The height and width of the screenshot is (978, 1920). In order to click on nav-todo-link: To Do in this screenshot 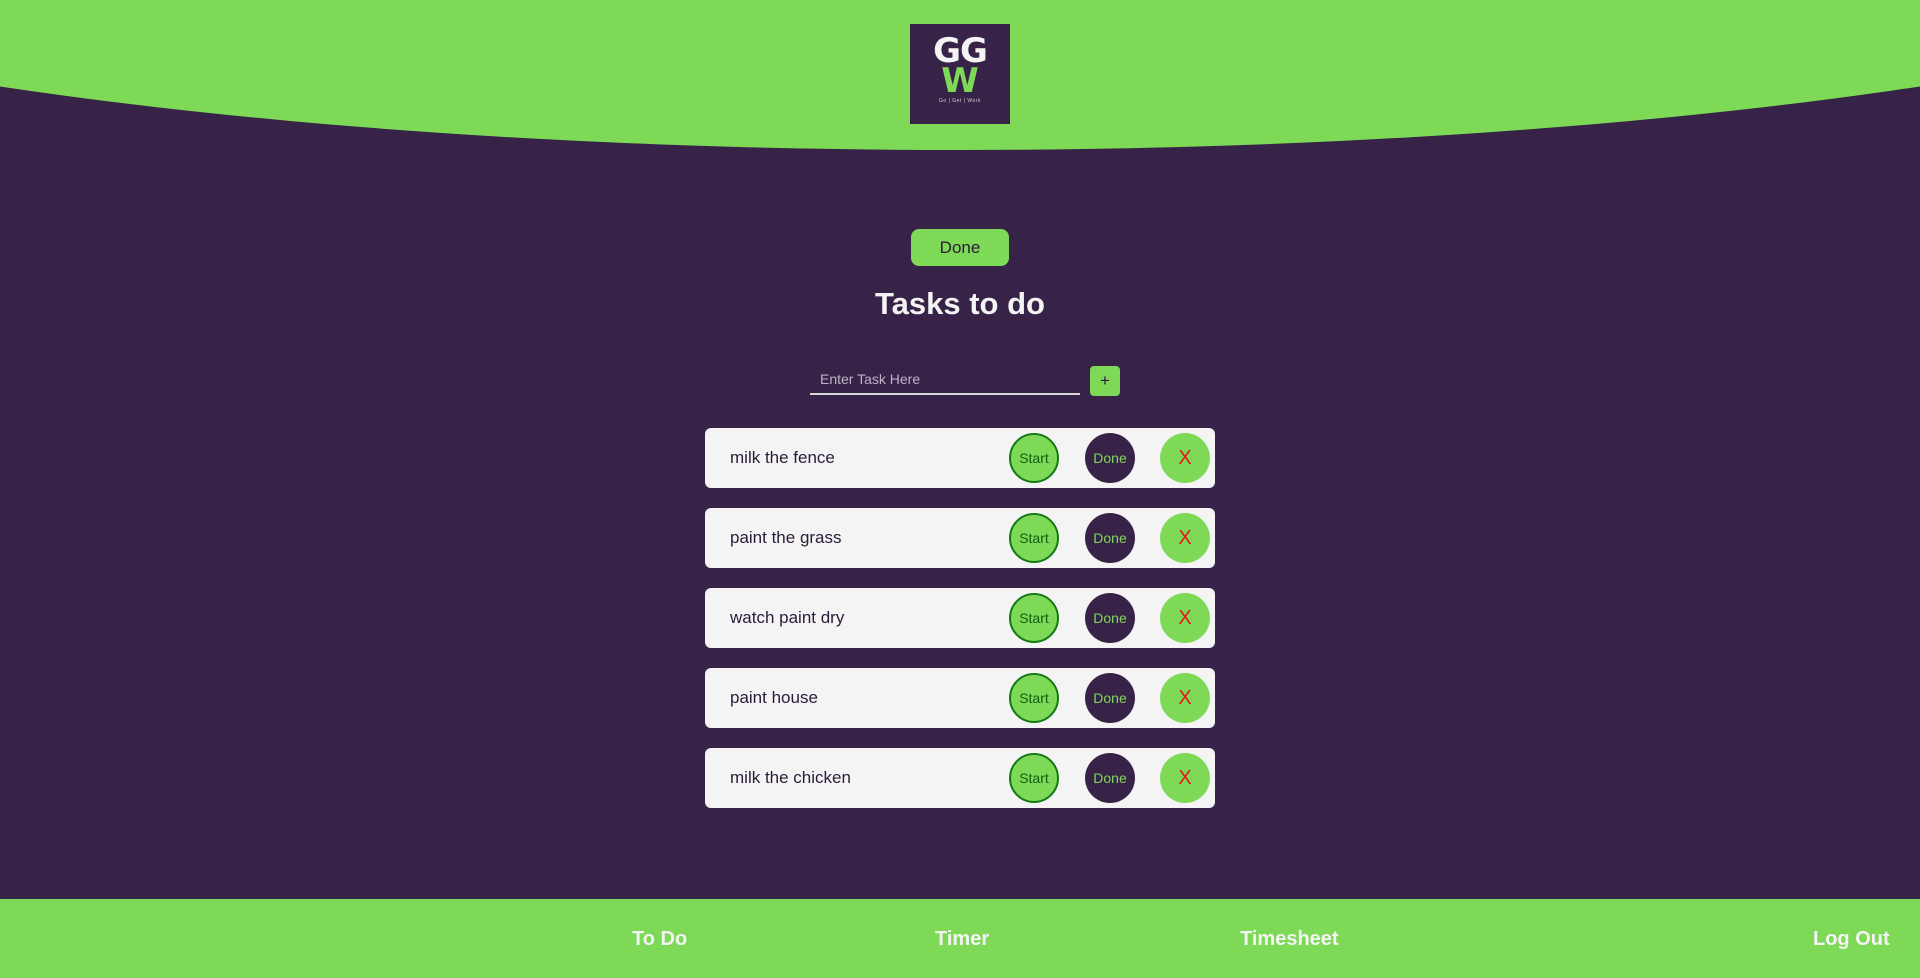, I will do `click(659, 938)`.